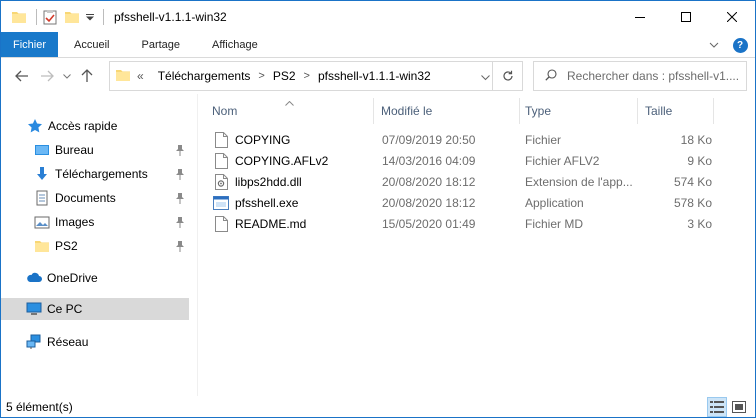  Describe the element at coordinates (507, 76) in the screenshot. I see `refresh-button` at that location.